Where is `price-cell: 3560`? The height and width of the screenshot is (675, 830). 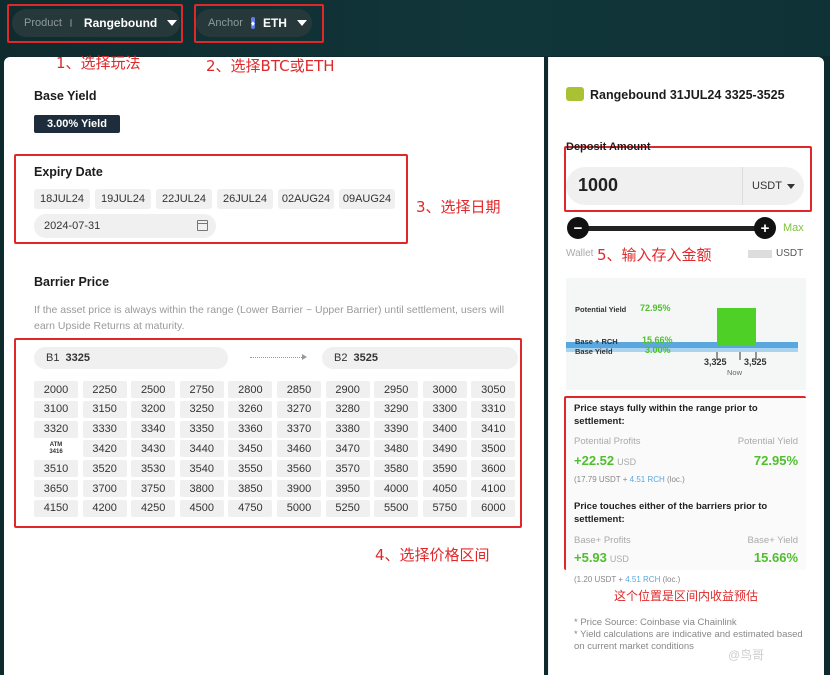
price-cell: 3560 is located at coordinates (299, 469).